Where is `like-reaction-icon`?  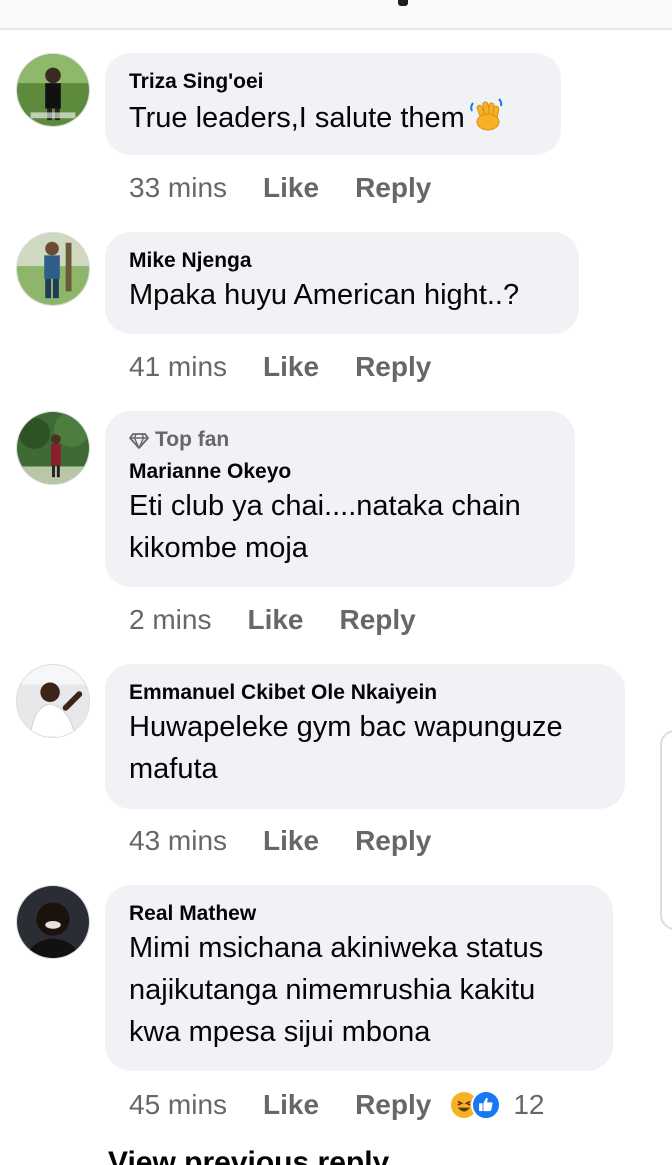
like-reaction-icon is located at coordinates (486, 1105).